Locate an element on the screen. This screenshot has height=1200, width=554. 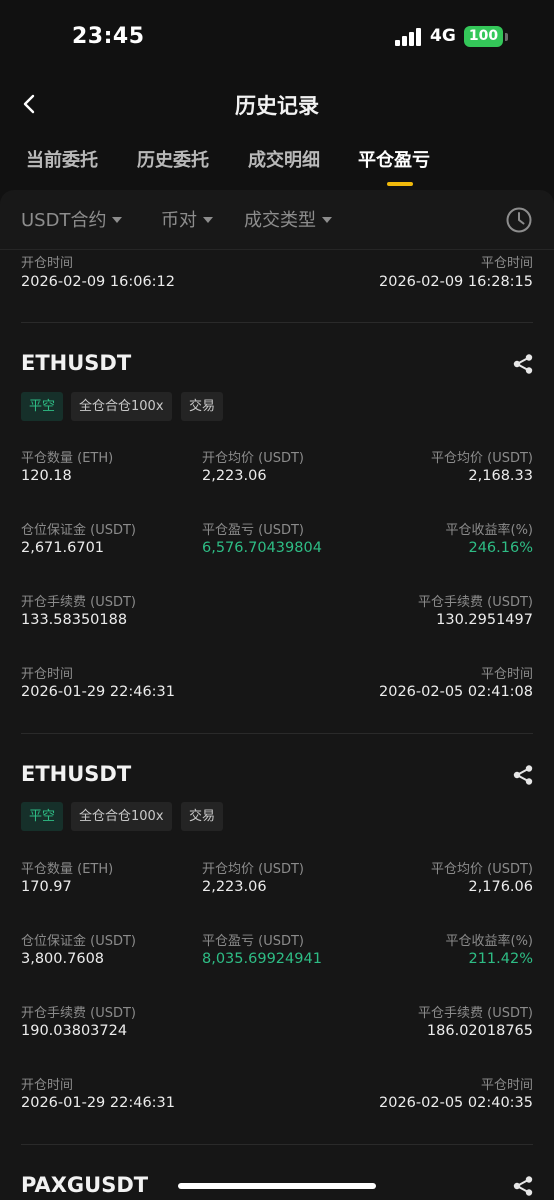
battery-nub is located at coordinates (506, 37).